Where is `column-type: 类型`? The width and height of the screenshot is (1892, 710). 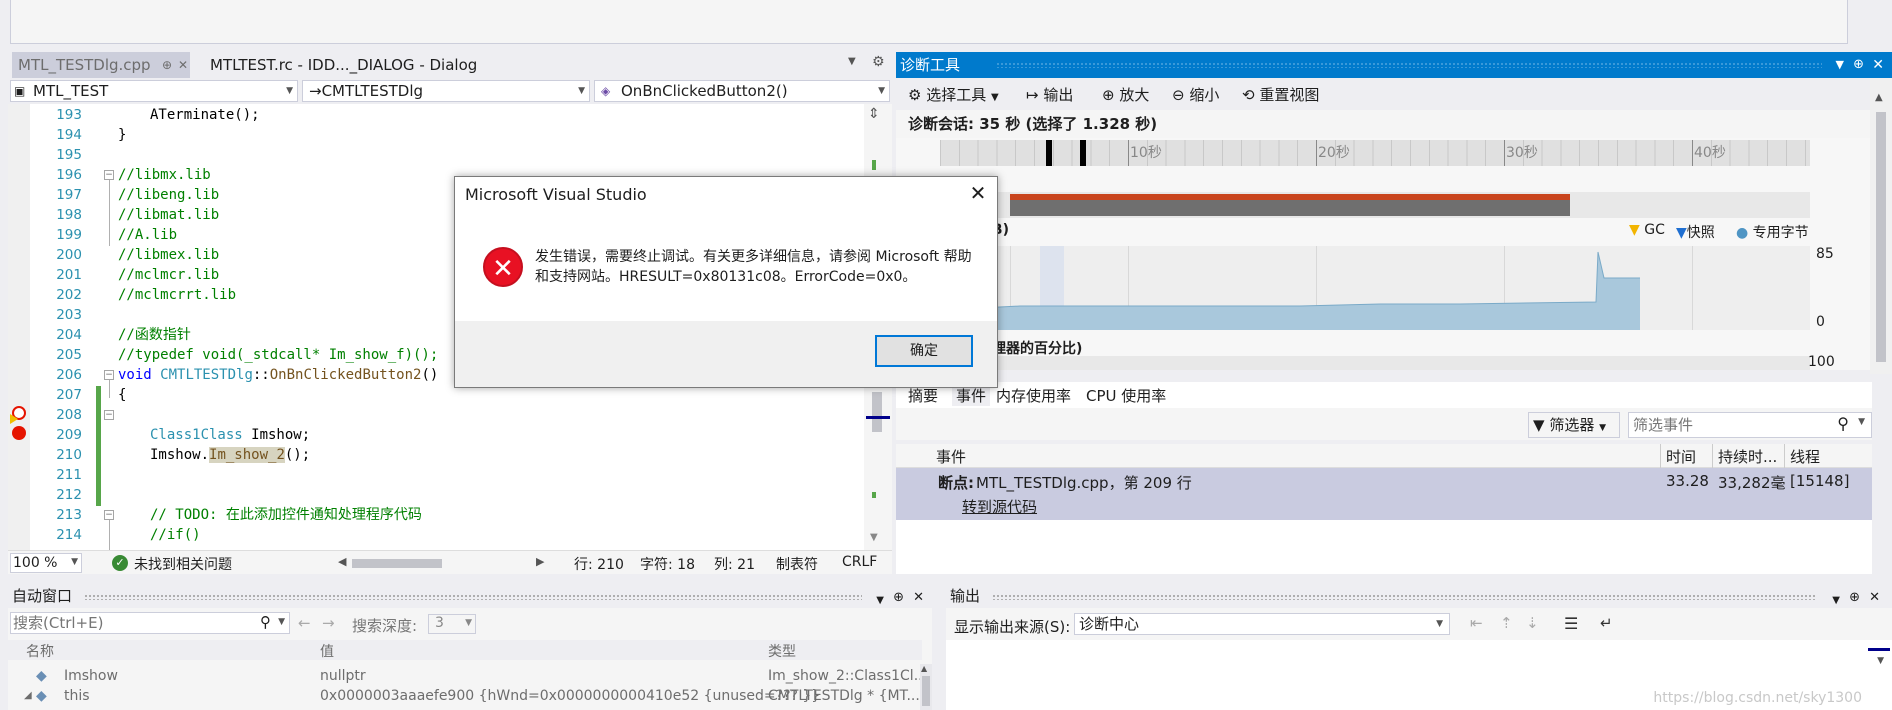 column-type: 类型 is located at coordinates (782, 651).